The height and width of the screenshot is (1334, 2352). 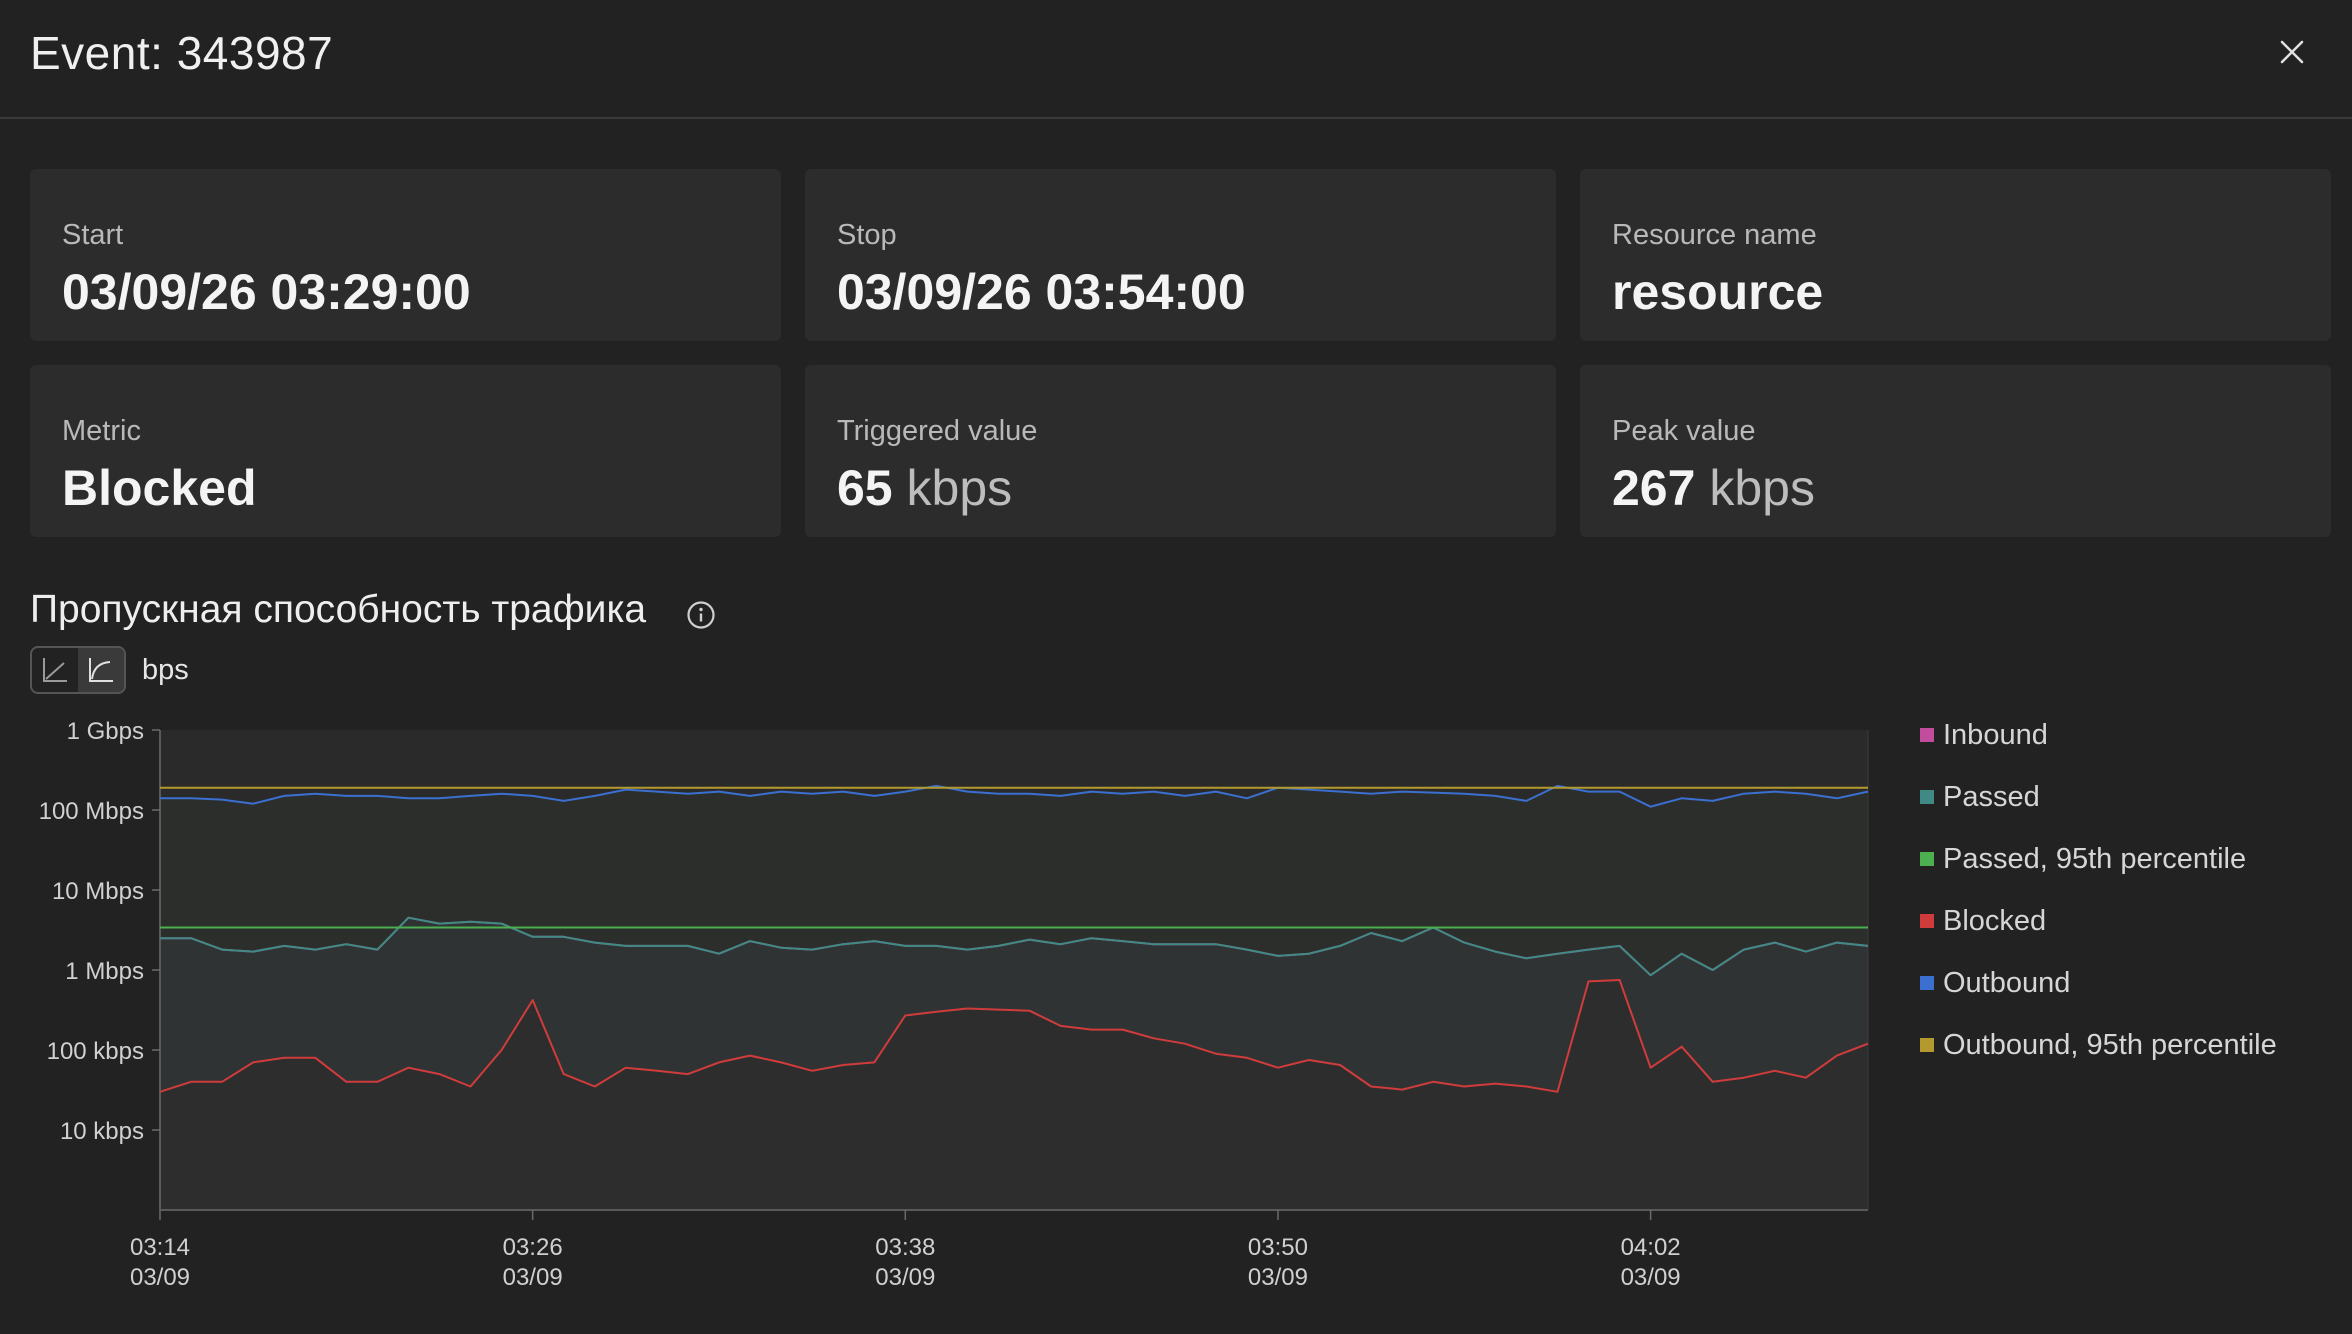 I want to click on start-label: Start, so click(x=93, y=235).